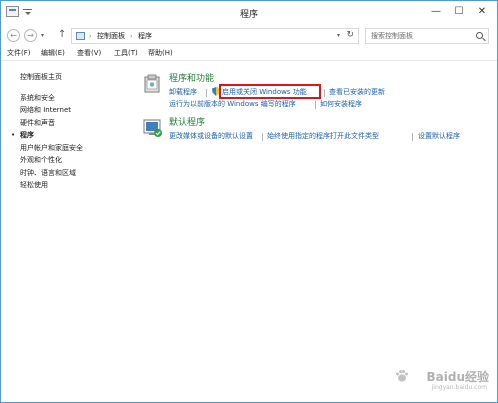  What do you see at coordinates (402, 376) in the screenshot?
I see `baidu-paw-logo-icon` at bounding box center [402, 376].